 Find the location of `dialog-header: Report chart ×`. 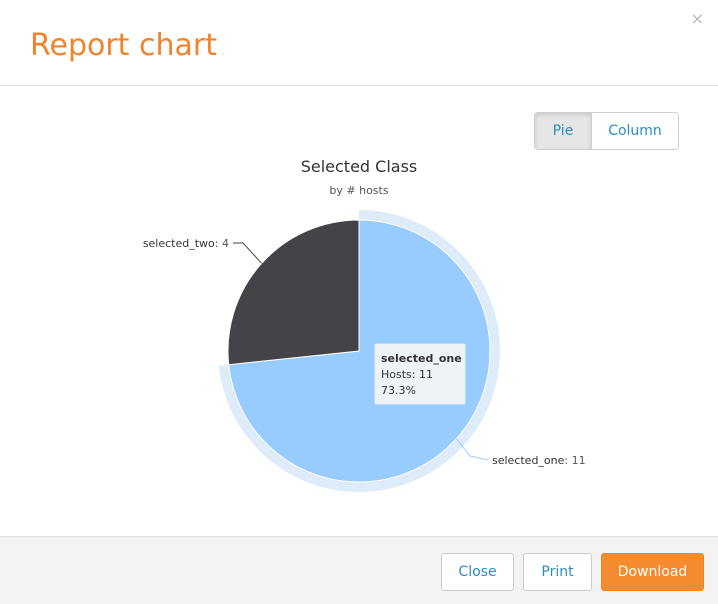

dialog-header: Report chart × is located at coordinates (359, 43).